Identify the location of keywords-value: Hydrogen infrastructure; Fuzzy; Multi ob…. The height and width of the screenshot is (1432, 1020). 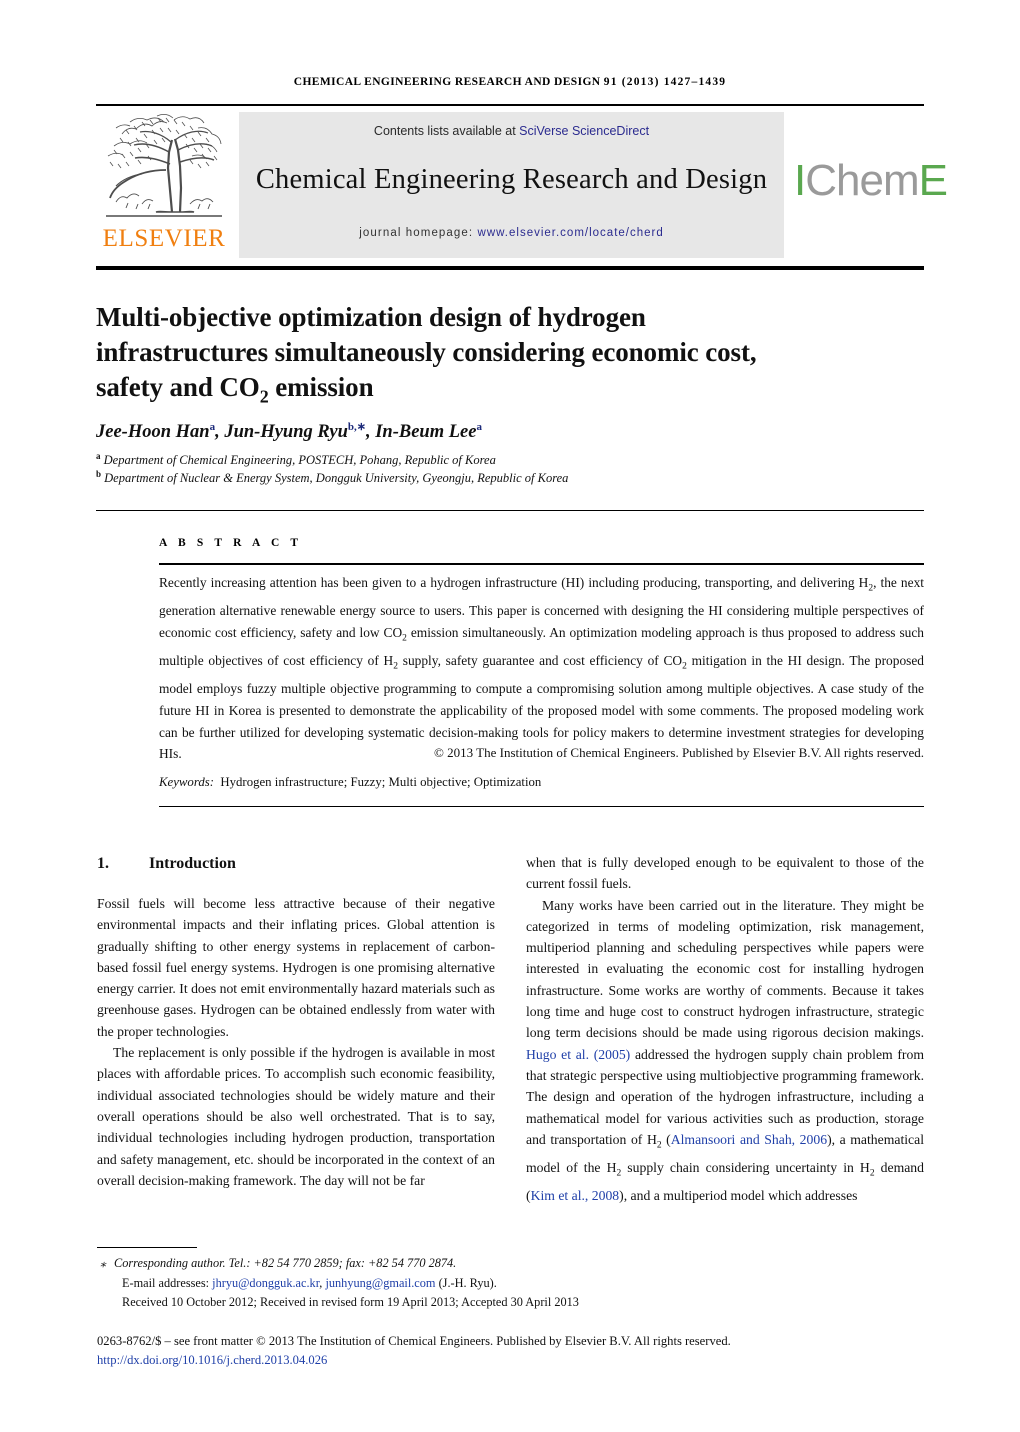
(381, 782).